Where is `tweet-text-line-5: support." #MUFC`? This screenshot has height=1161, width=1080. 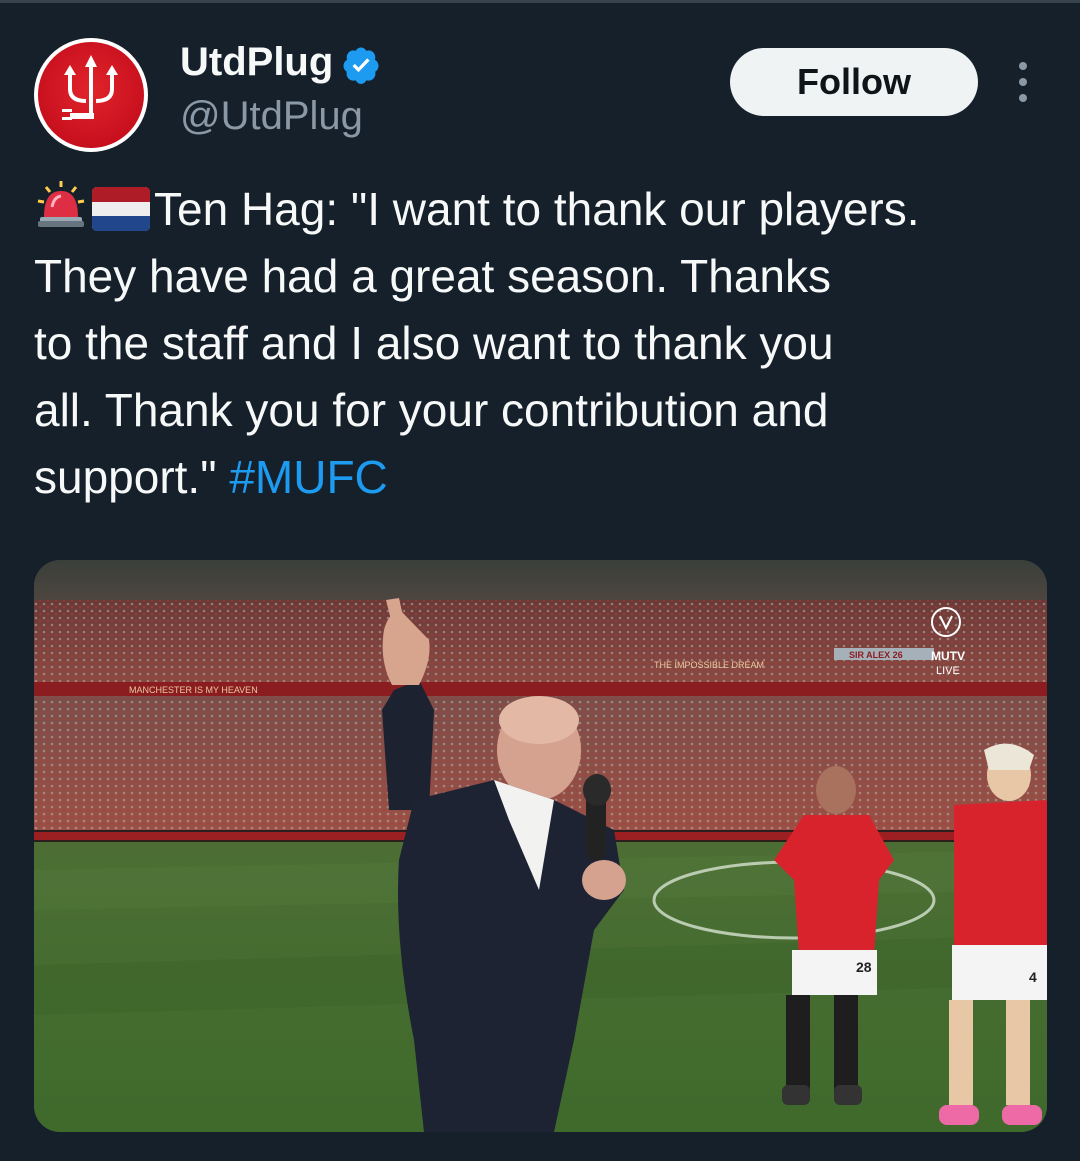
tweet-text-line-5: support." #MUFC is located at coordinates (549, 477).